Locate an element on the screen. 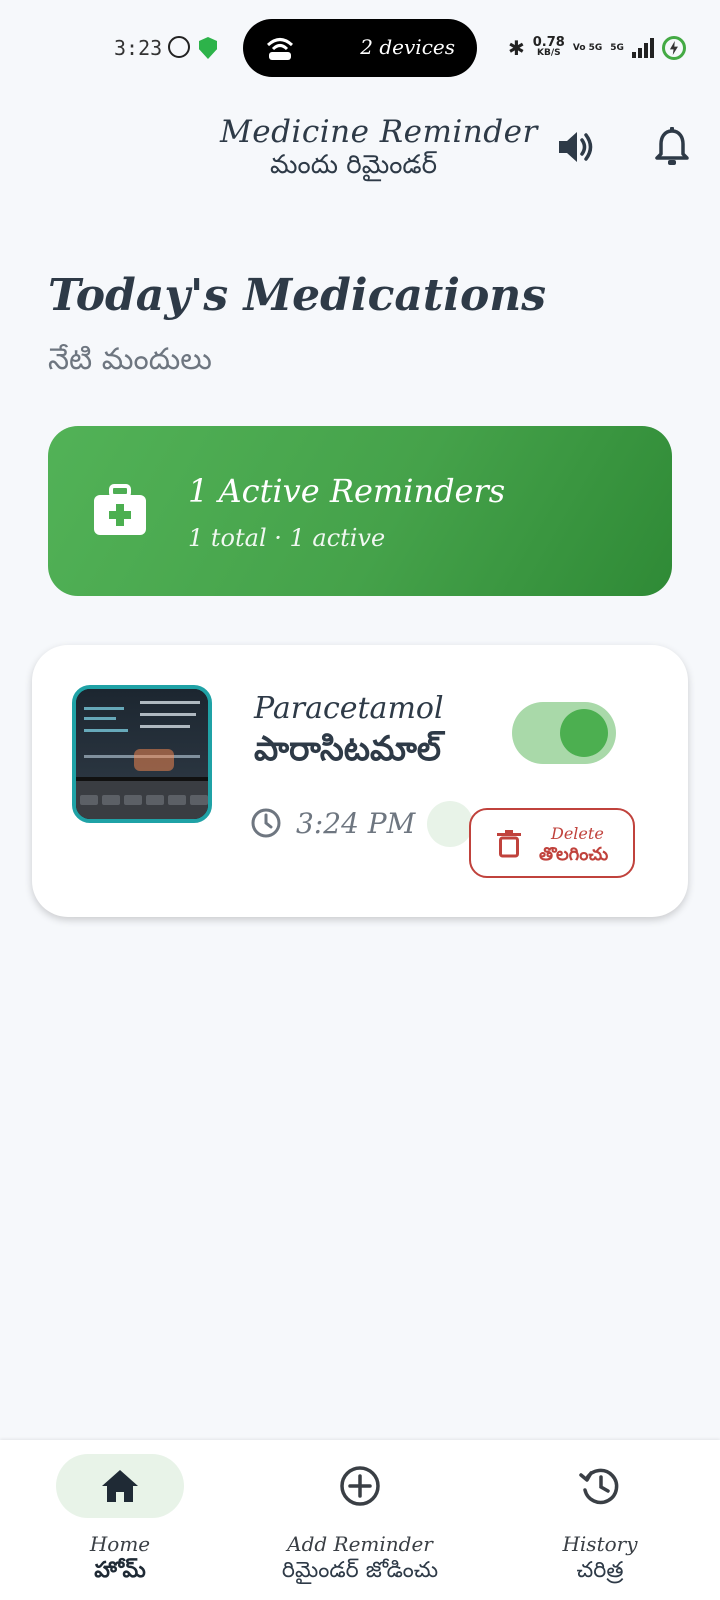 The height and width of the screenshot is (1600, 720). status-time: 3:23 is located at coordinates (138, 48).